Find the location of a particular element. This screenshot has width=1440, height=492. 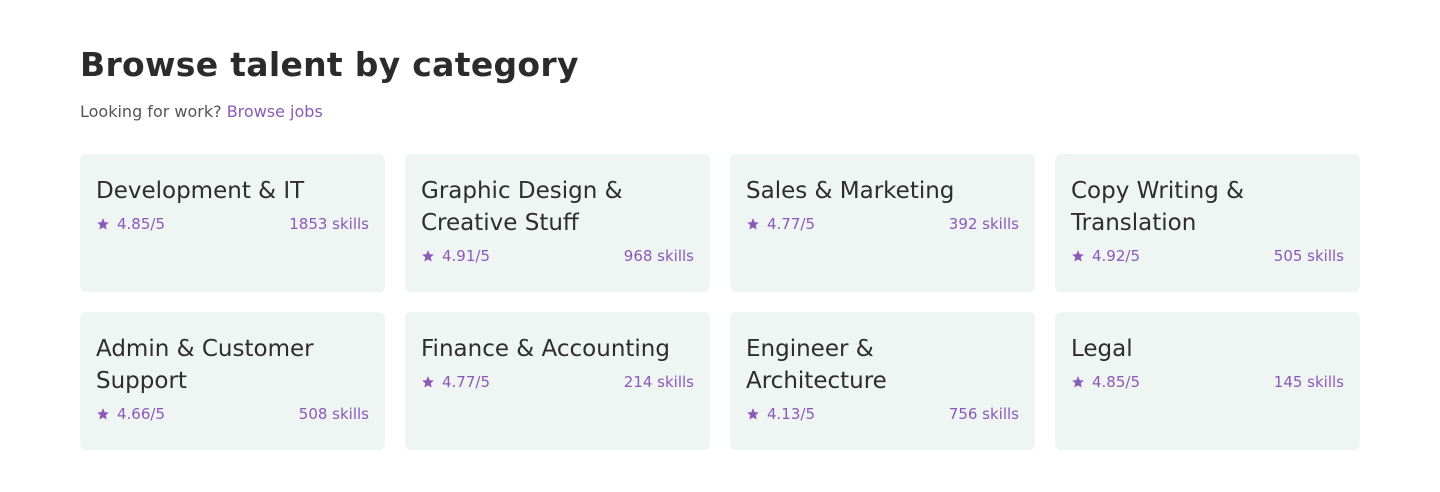

category-card-sales-marketing: Sales & Marketing 4.77/5 392 skills is located at coordinates (882, 223).